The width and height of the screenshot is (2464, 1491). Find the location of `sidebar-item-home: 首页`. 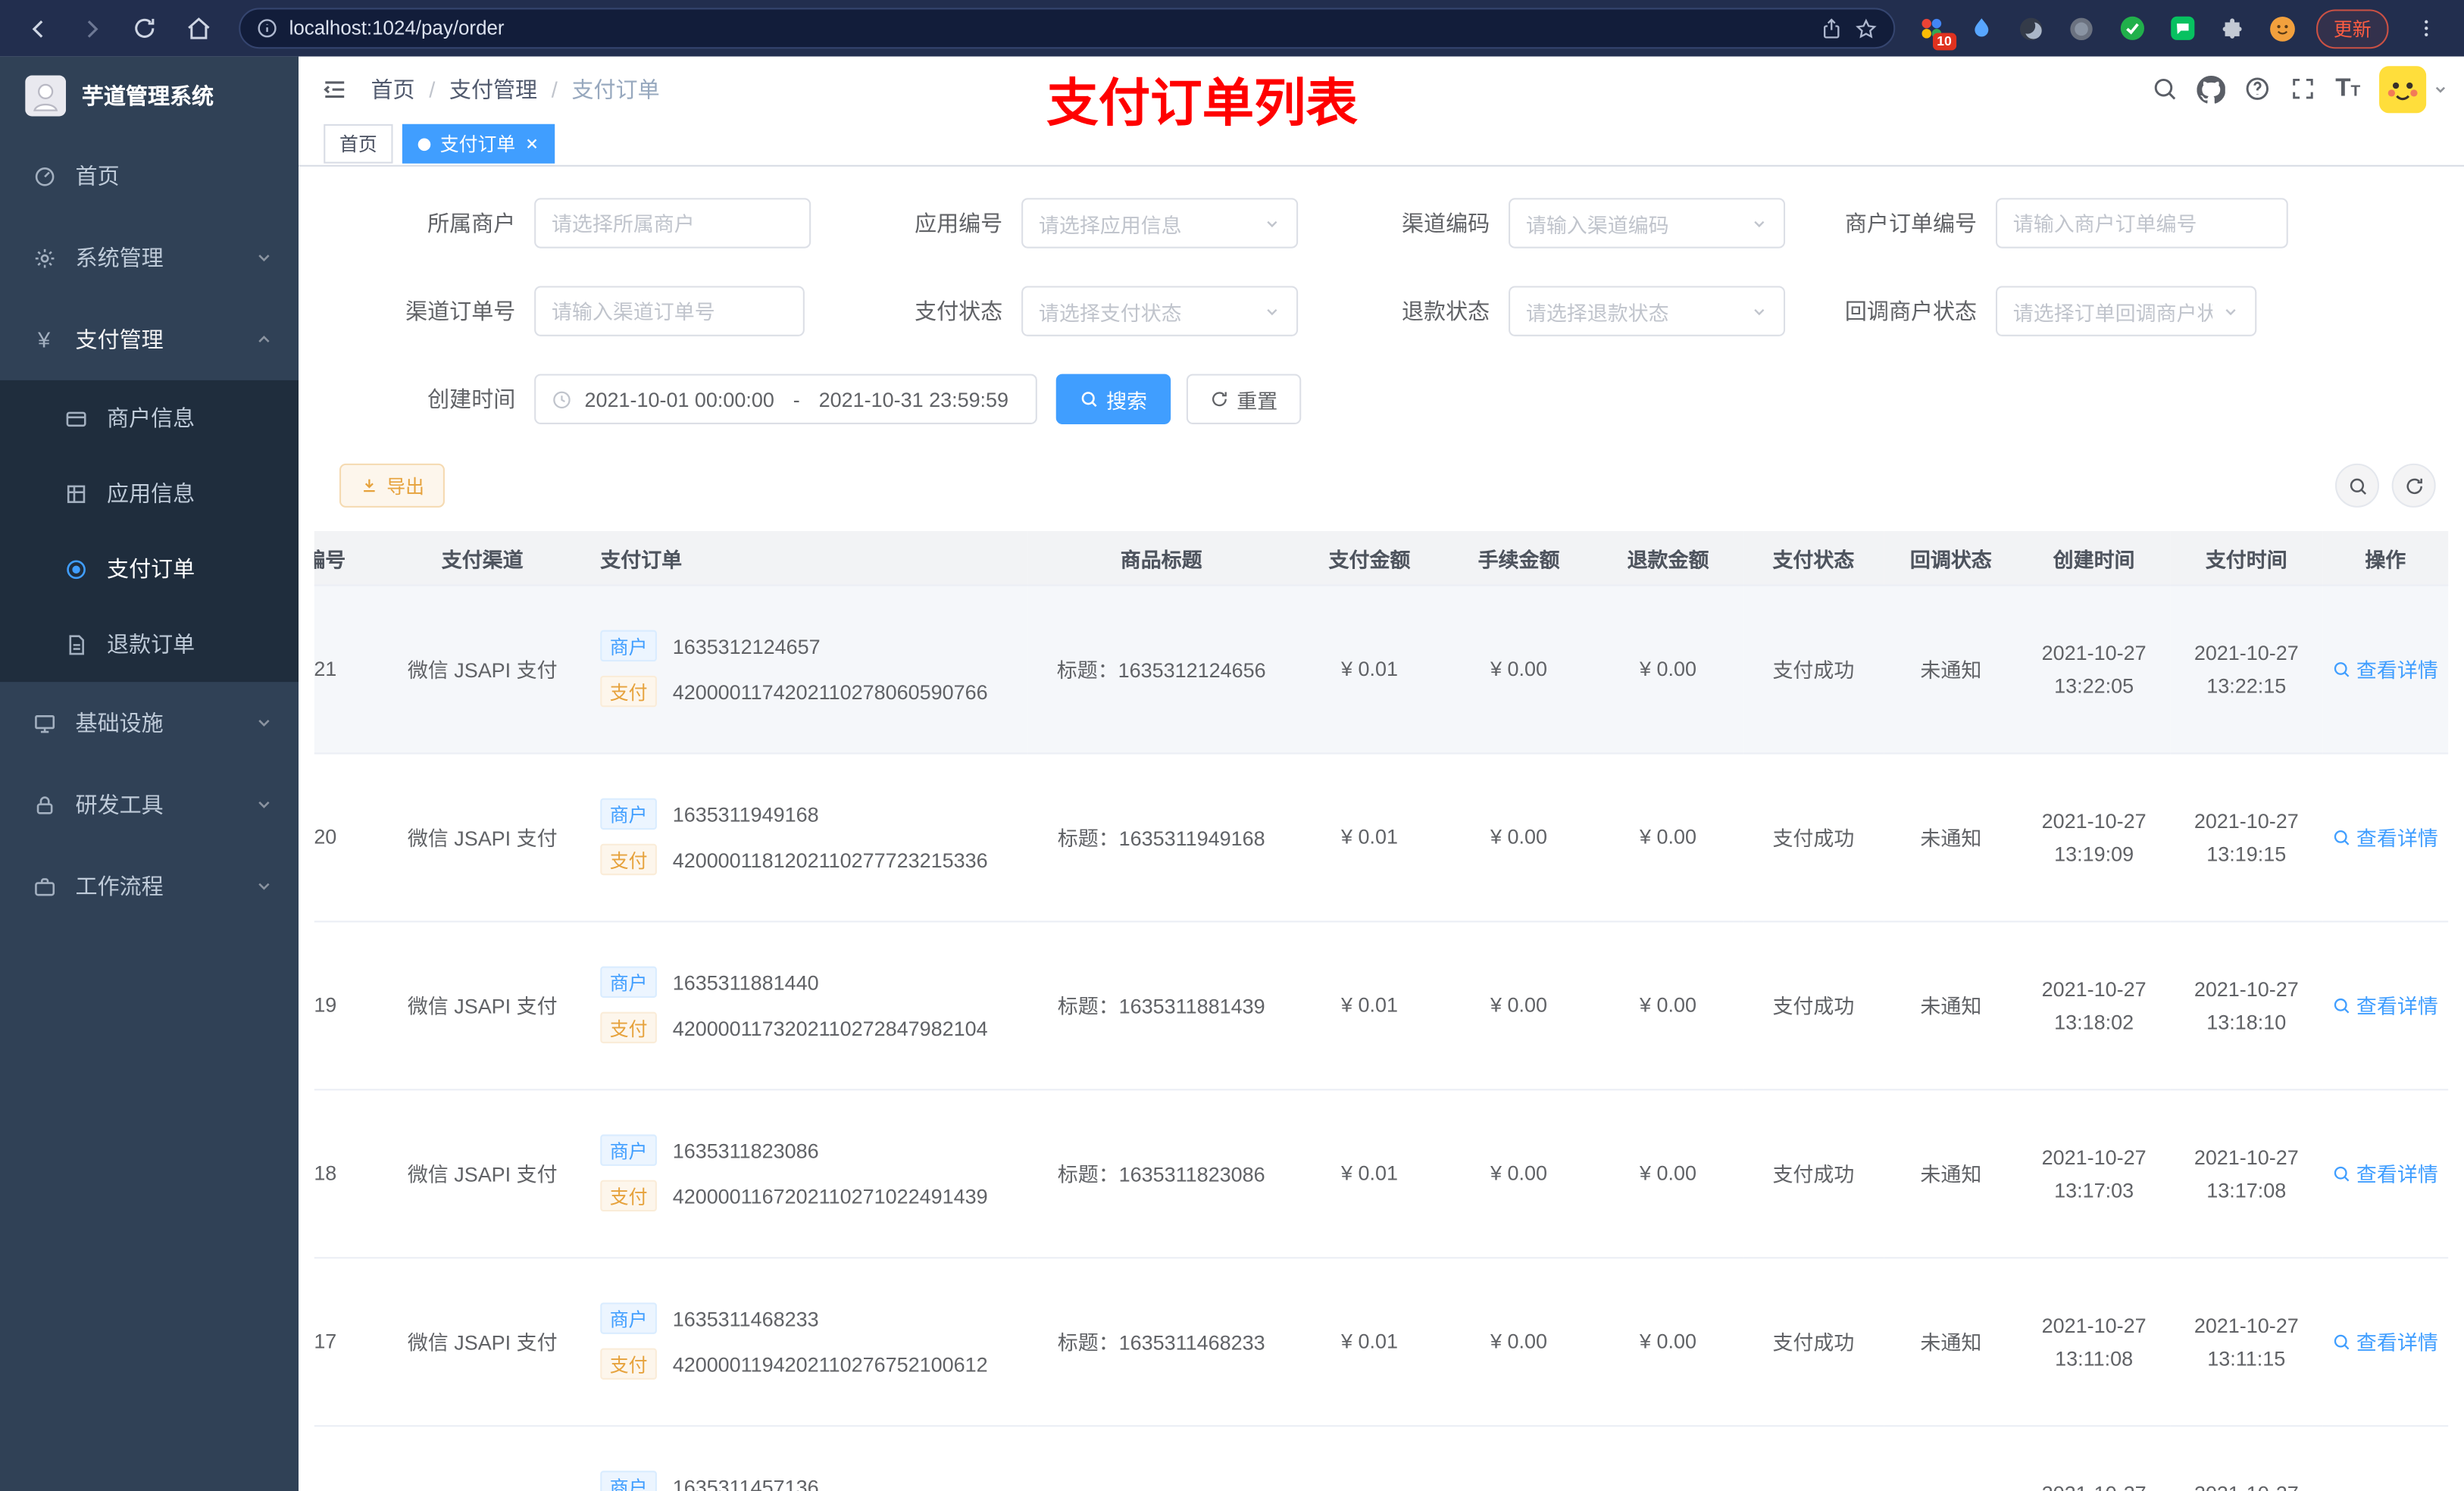

sidebar-item-home: 首页 is located at coordinates (149, 176).